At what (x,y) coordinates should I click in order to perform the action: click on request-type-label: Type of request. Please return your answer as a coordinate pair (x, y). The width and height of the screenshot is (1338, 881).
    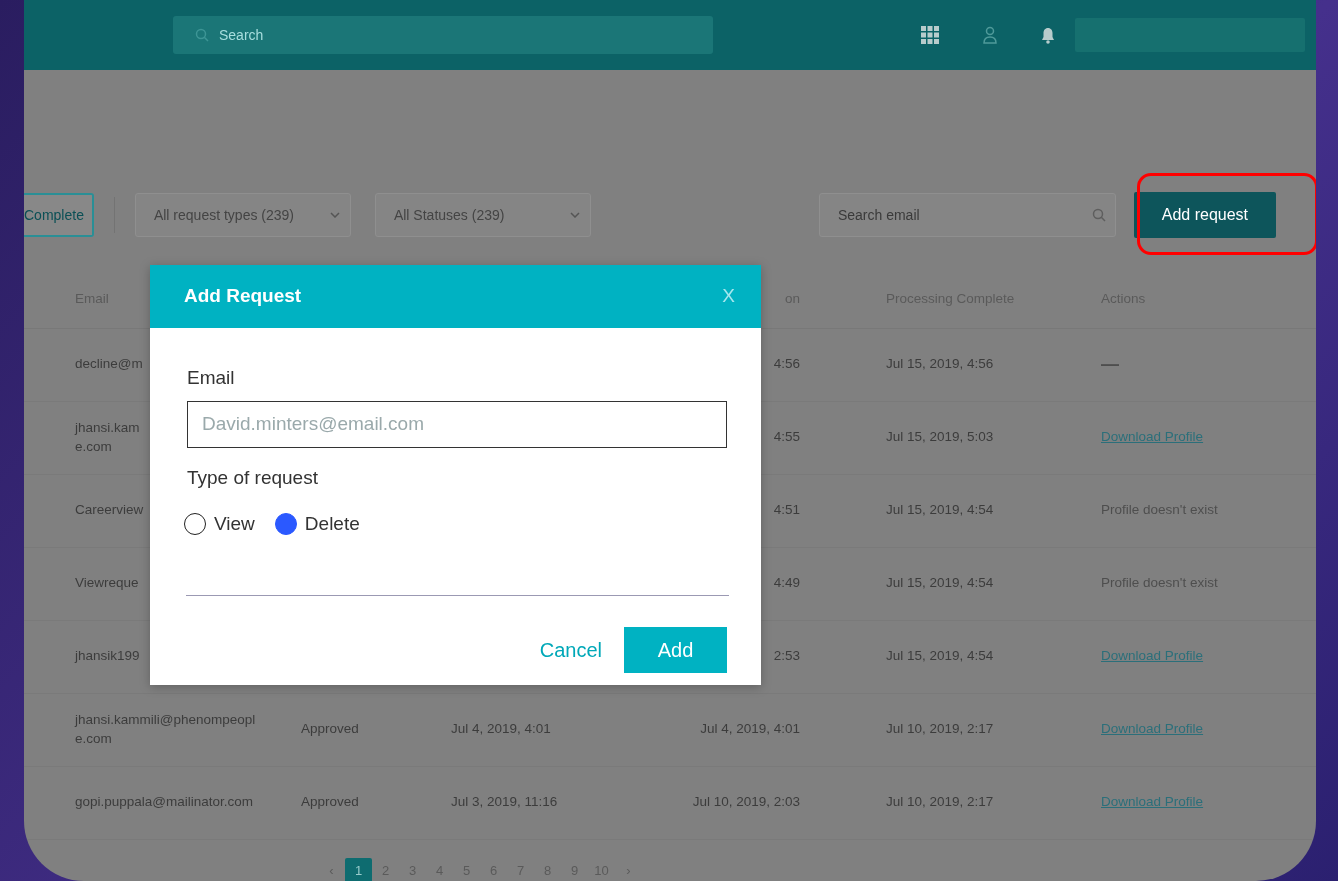
    Looking at the image, I should click on (253, 477).